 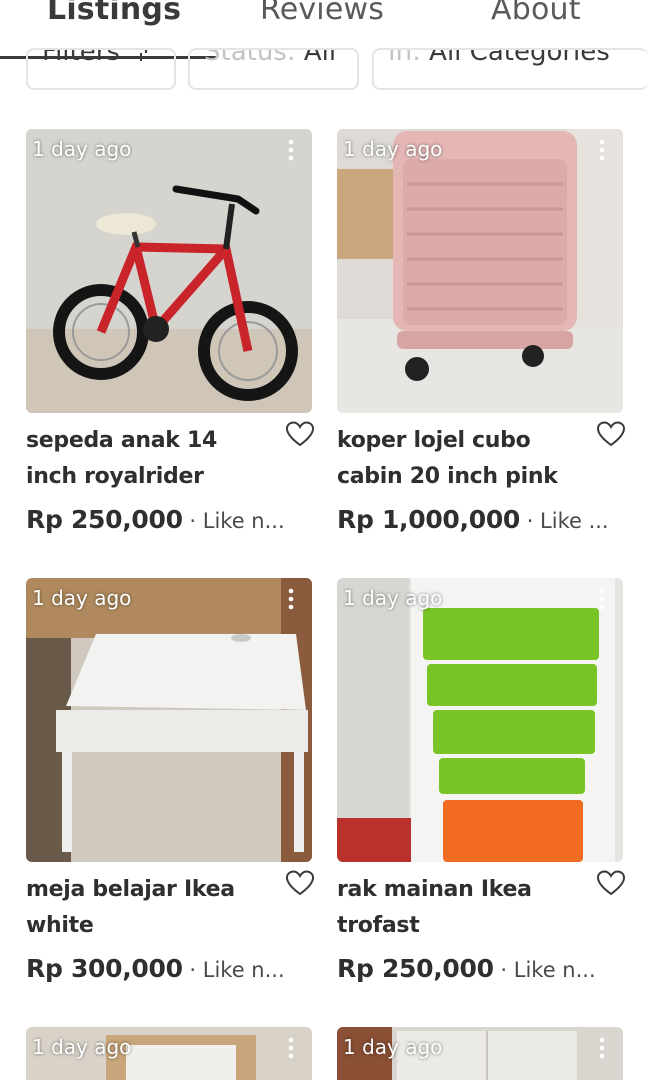 I want to click on listing-title: rak mainan Ikea trofast, so click(x=459, y=908).